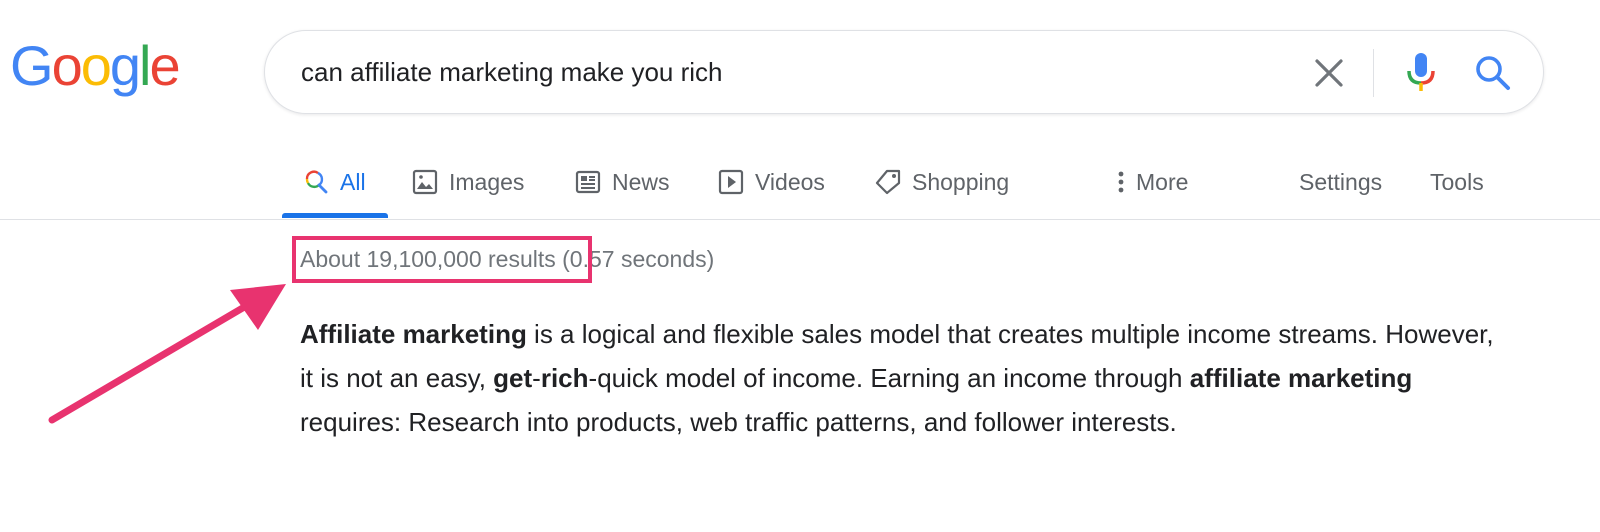 The image size is (1600, 532). What do you see at coordinates (641, 181) in the screenshot?
I see `tab-label: News` at bounding box center [641, 181].